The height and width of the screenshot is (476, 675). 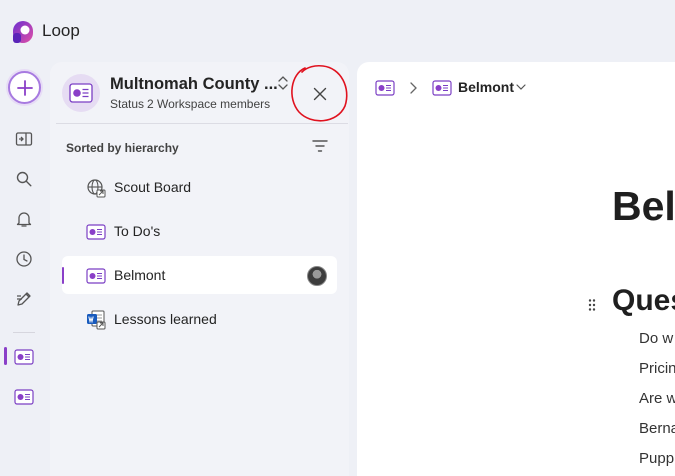 I want to click on workspace-status: Status, so click(x=127, y=104).